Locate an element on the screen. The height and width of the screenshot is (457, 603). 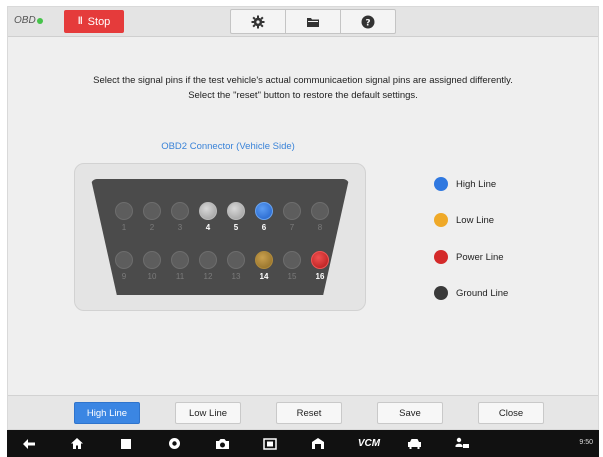
legend-item-power-line: Power Line is located at coordinates (469, 257).